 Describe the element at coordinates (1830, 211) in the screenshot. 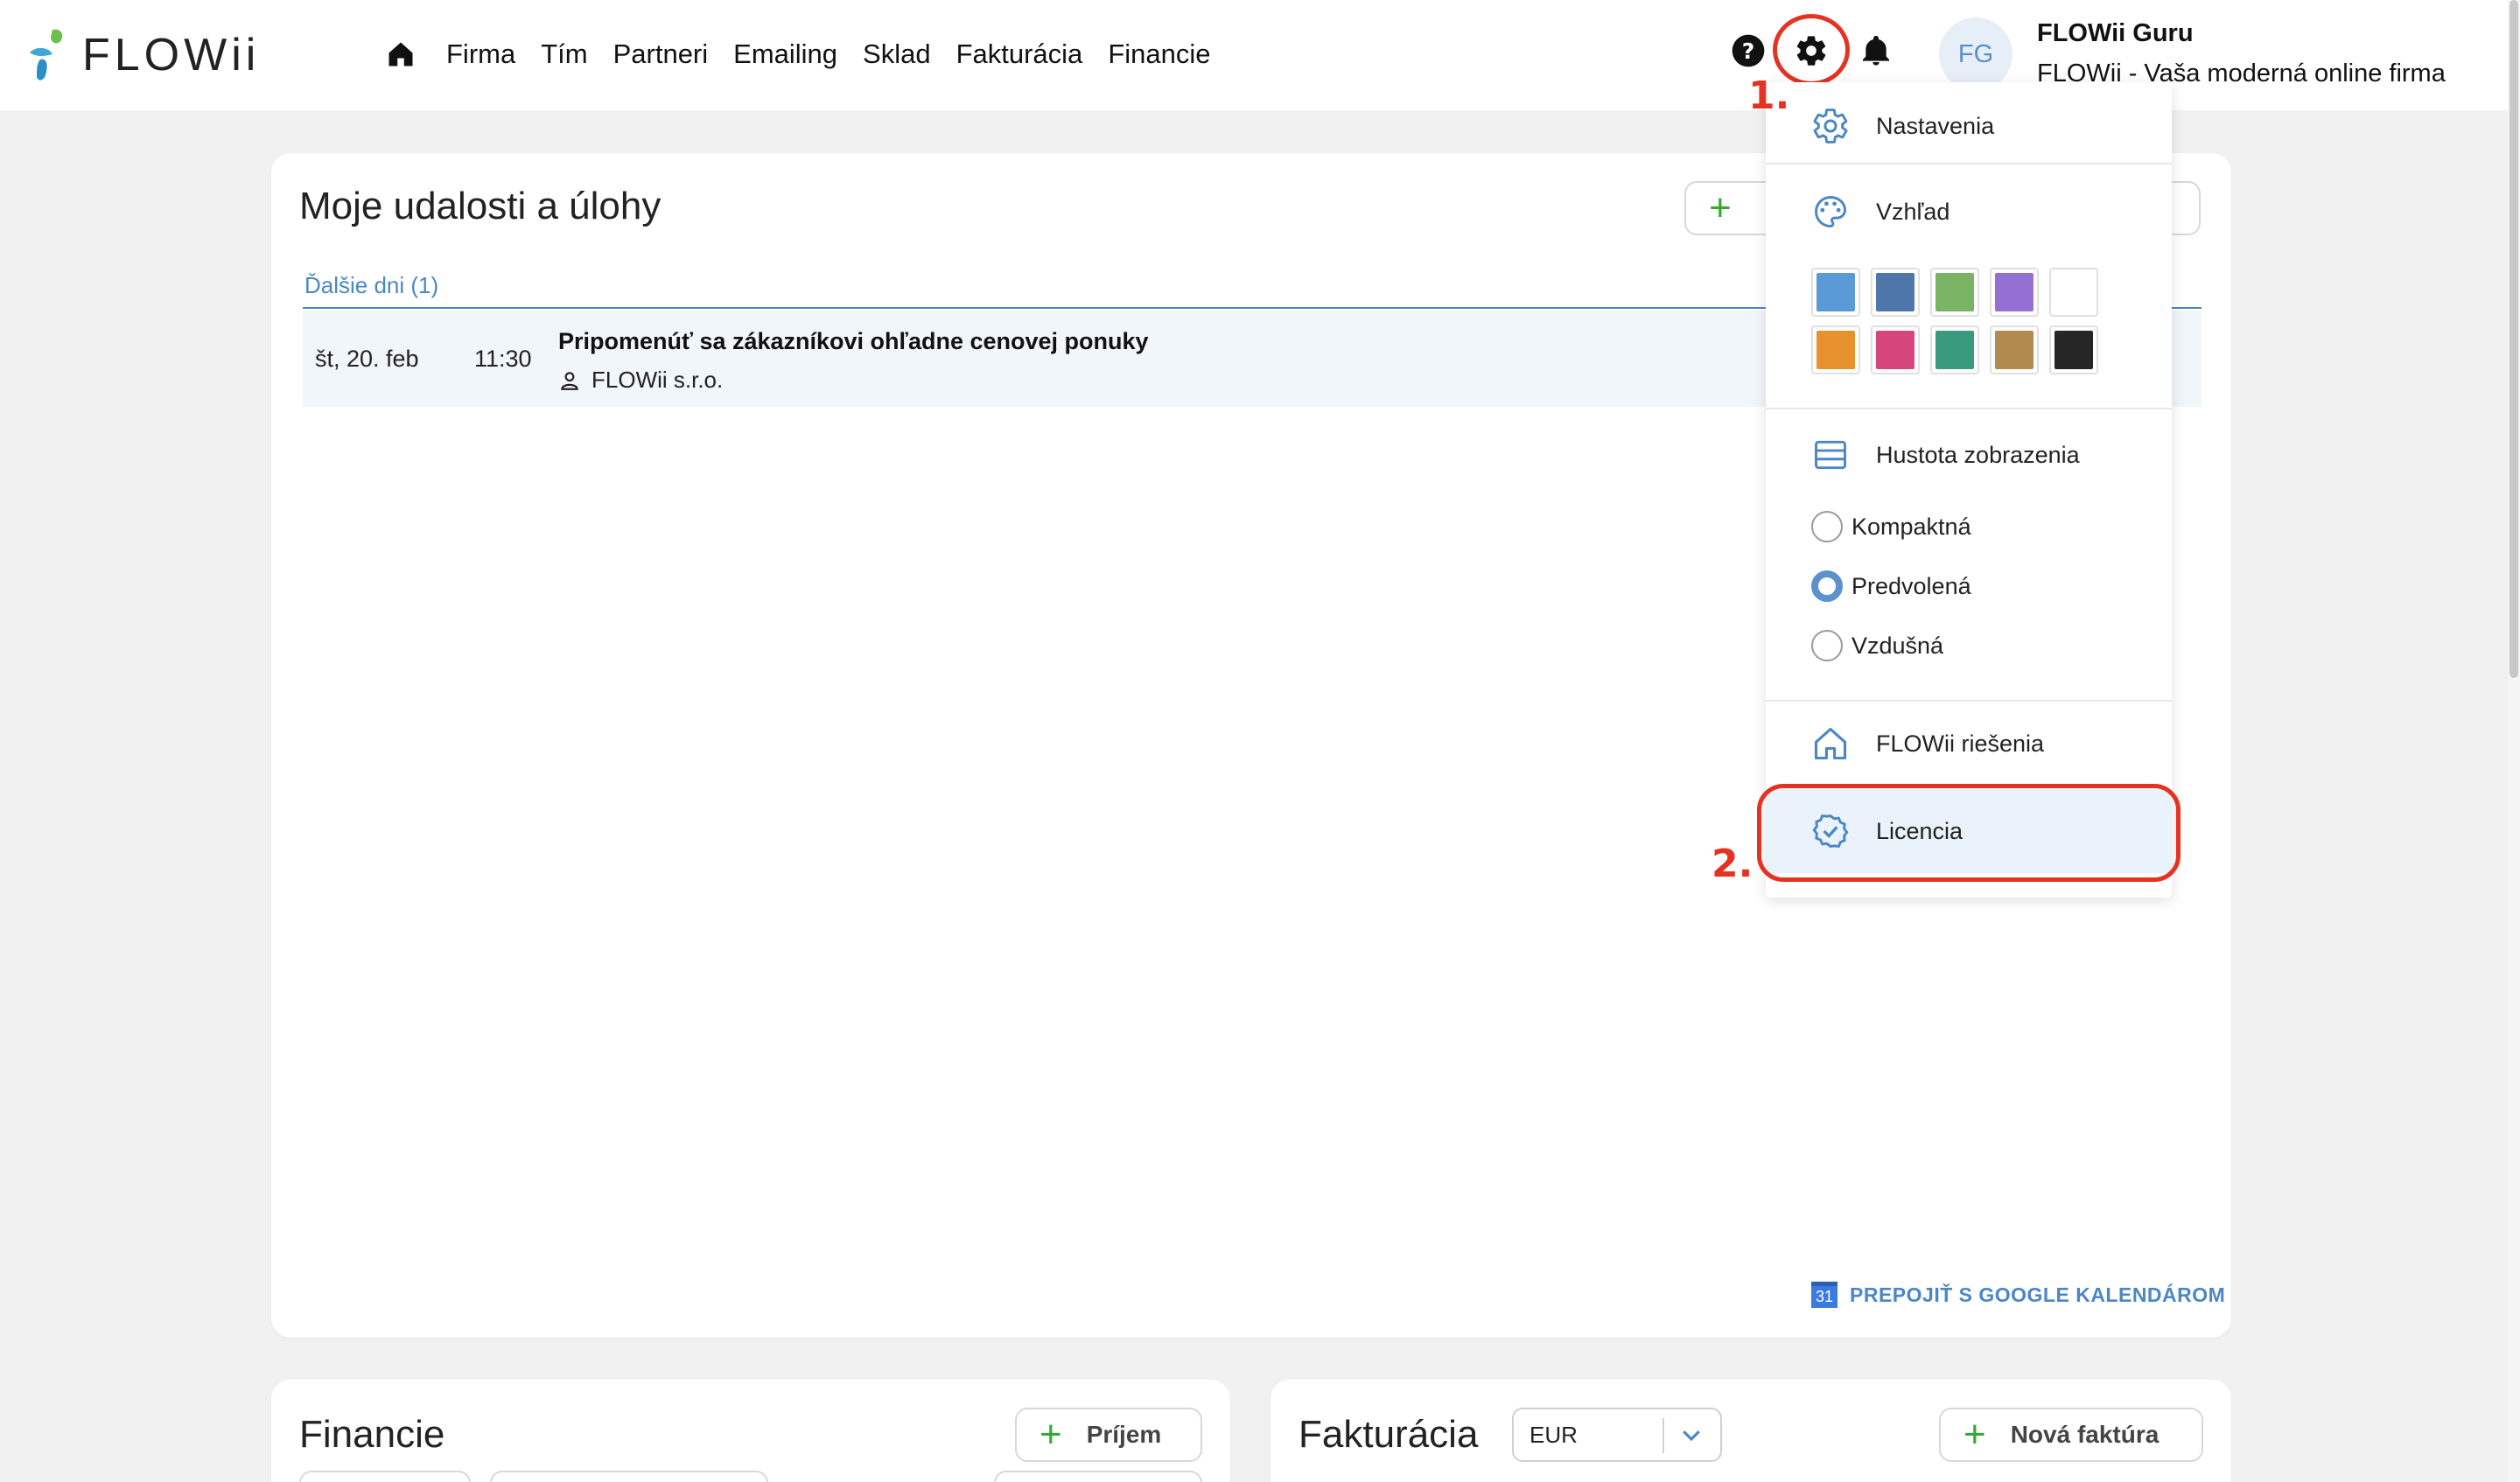

I see `palette-icon` at that location.